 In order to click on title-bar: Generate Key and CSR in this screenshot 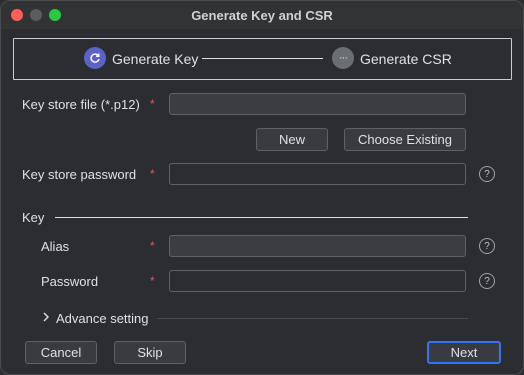, I will do `click(262, 15)`.